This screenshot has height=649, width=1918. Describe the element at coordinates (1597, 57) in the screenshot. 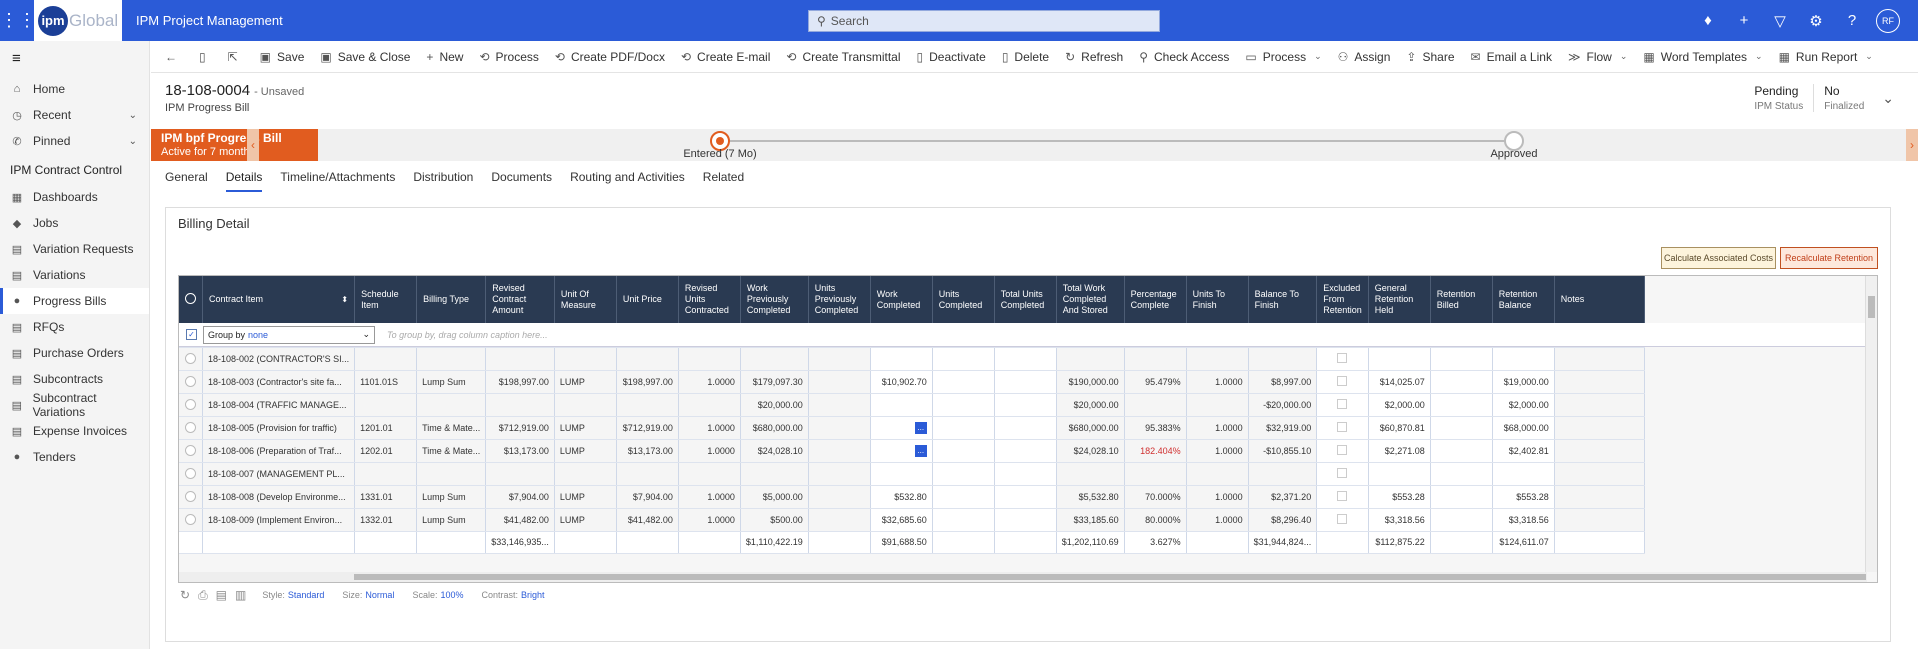

I see `flow-button: ≫ Flow ⌄` at that location.